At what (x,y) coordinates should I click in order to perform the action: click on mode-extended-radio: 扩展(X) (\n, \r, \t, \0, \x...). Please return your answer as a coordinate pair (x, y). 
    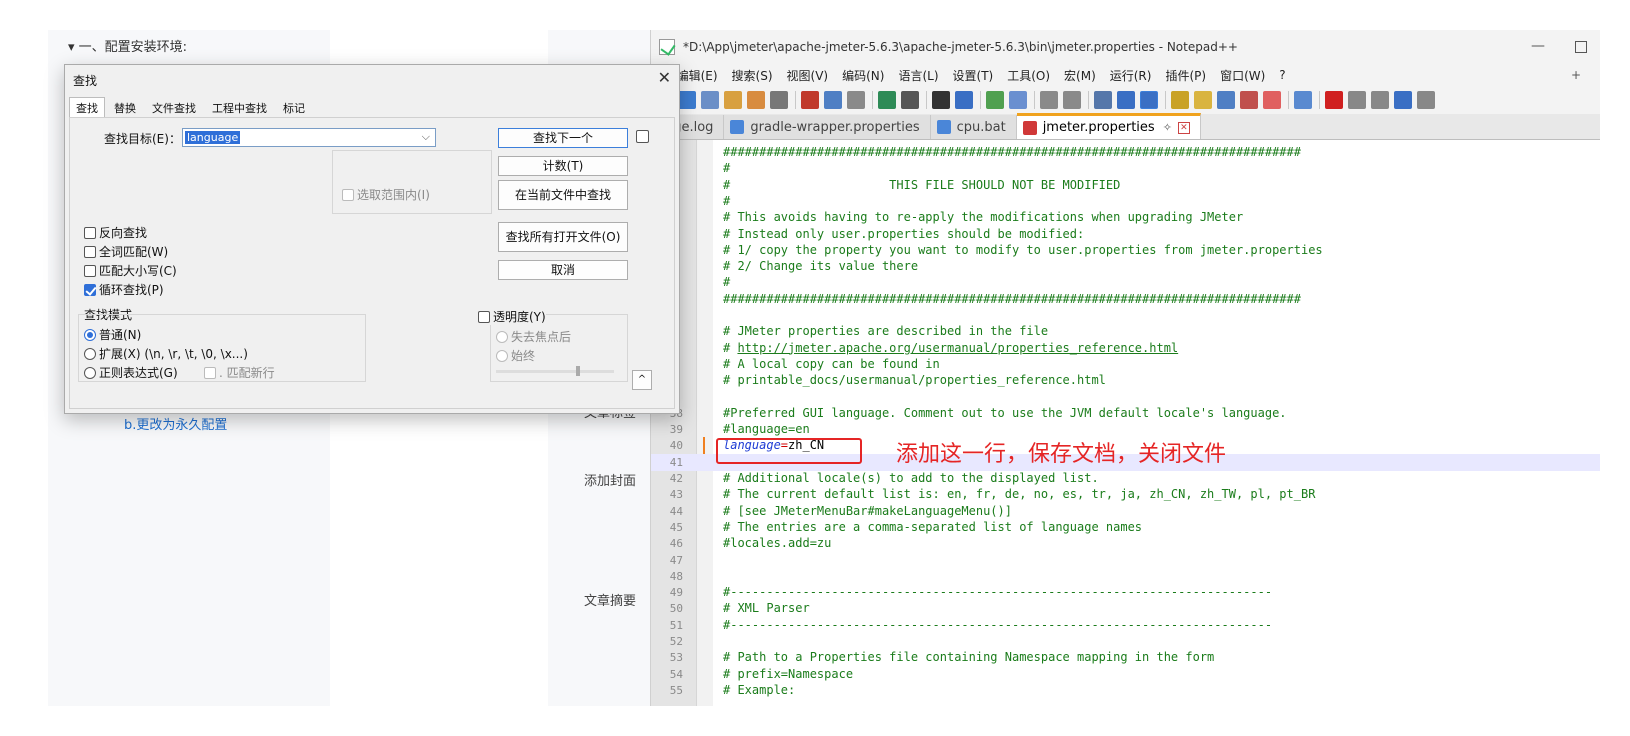
    Looking at the image, I should click on (166, 353).